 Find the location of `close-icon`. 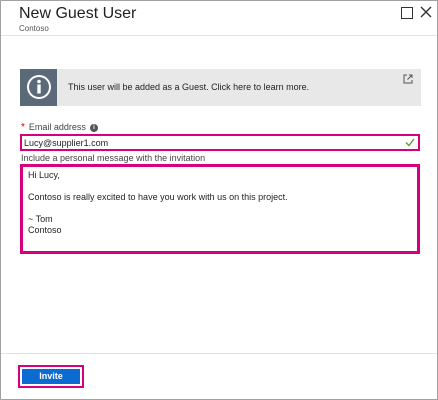

close-icon is located at coordinates (426, 12).